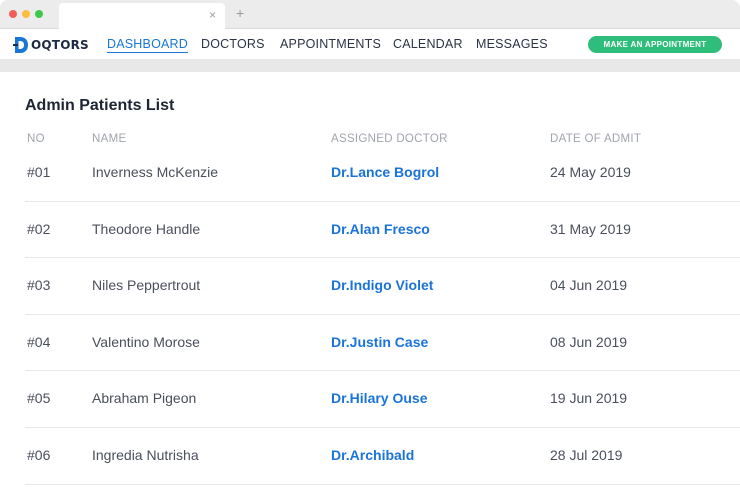  Describe the element at coordinates (39, 172) in the screenshot. I see `patient-number: #01` at that location.